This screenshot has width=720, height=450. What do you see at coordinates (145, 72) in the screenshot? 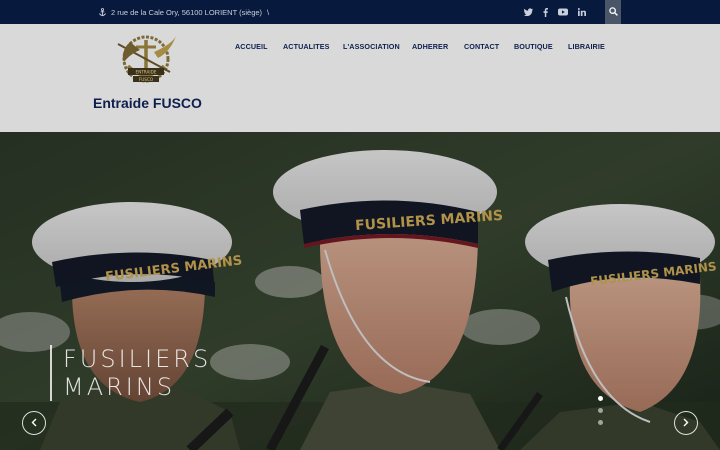
I see `logo-text-top: ENTRAIDE` at bounding box center [145, 72].